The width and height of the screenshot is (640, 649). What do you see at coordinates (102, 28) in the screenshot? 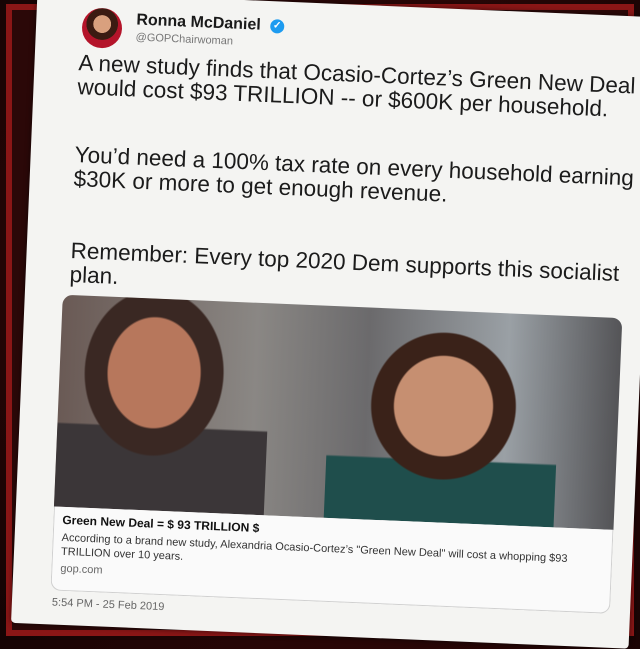
I see `avatar` at bounding box center [102, 28].